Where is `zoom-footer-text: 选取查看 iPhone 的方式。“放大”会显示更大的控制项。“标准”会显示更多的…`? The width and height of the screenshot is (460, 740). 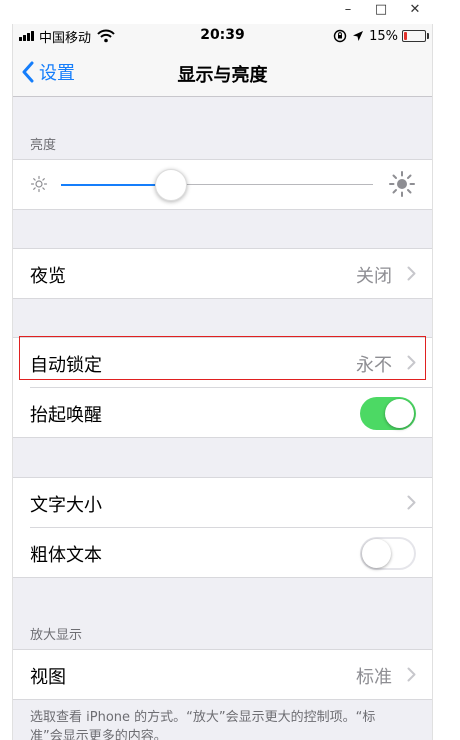 zoom-footer-text: 选取查看 iPhone 的方式。“放大”会显示更大的控制项。“标准”会显示更多的… is located at coordinates (203, 725).